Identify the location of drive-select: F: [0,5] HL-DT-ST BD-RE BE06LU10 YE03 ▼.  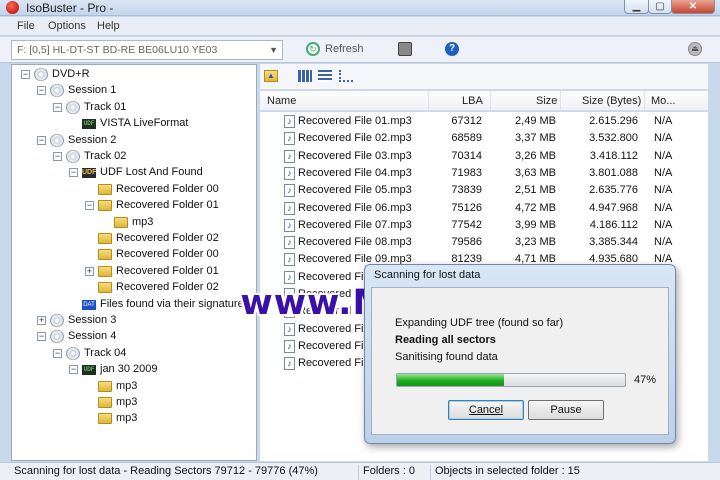
(147, 50).